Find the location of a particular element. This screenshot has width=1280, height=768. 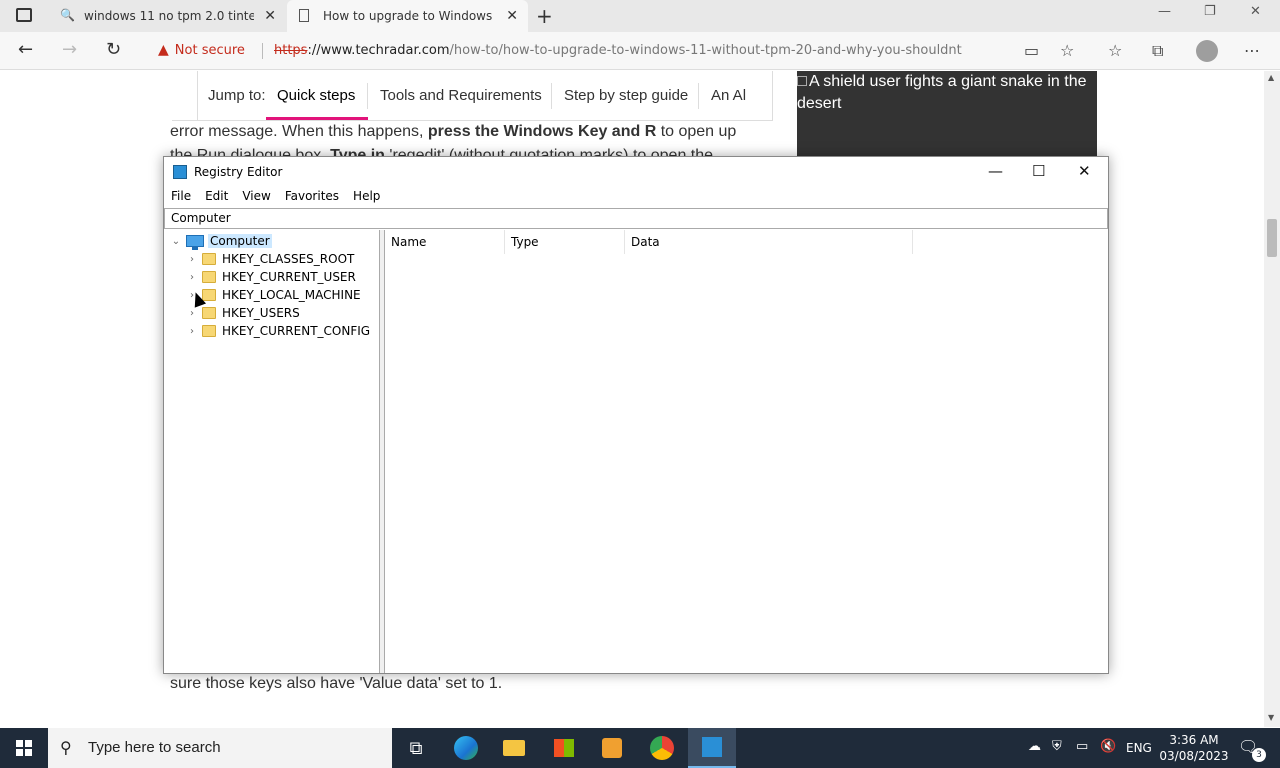

scroll-down-icon: ▼ is located at coordinates (1271, 717).